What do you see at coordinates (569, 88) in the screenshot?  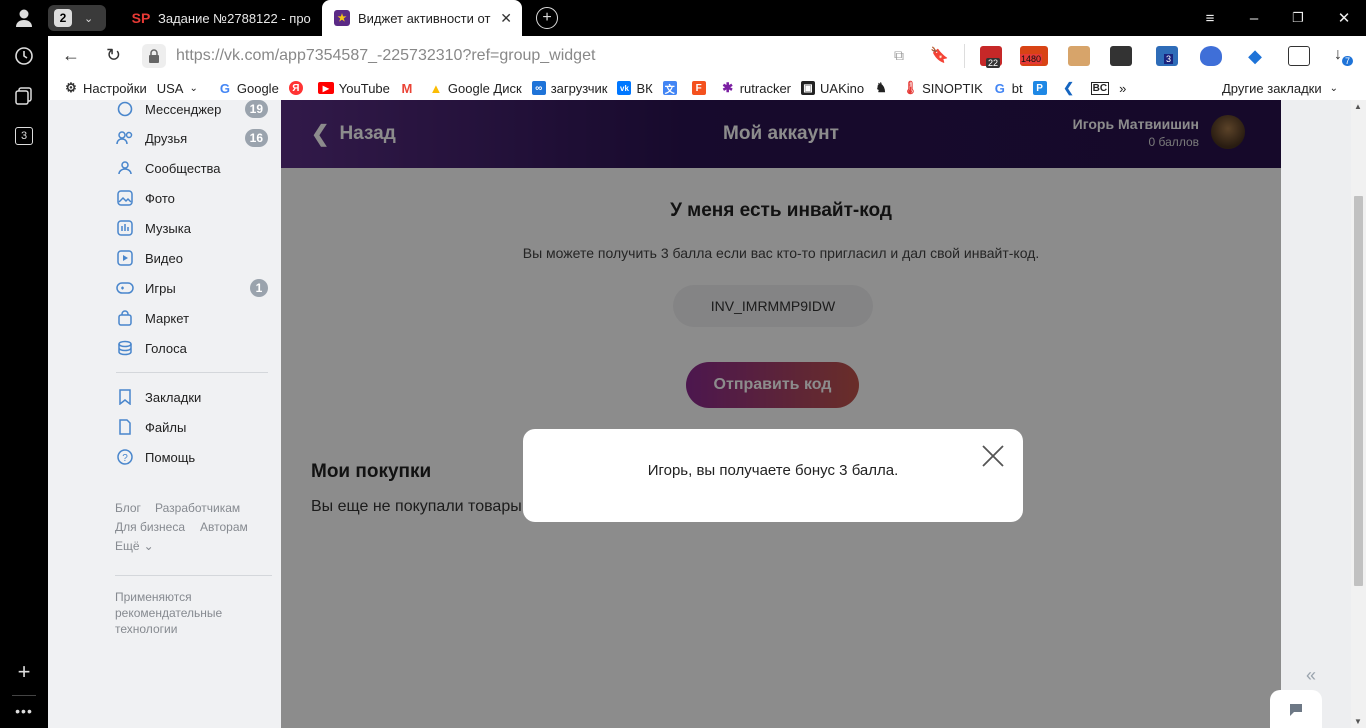 I see `bookmark-loader: ∞ загрузчик` at bounding box center [569, 88].